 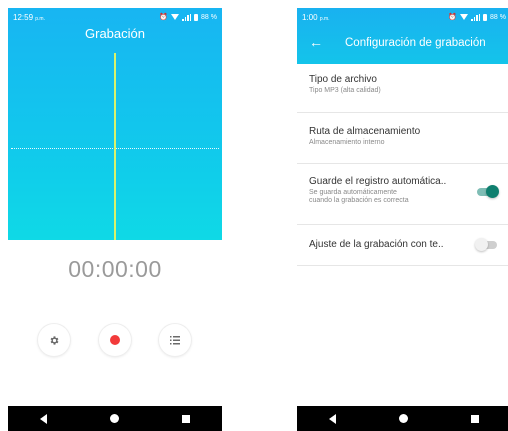 What do you see at coordinates (115, 146) in the screenshot?
I see `playhead-marker` at bounding box center [115, 146].